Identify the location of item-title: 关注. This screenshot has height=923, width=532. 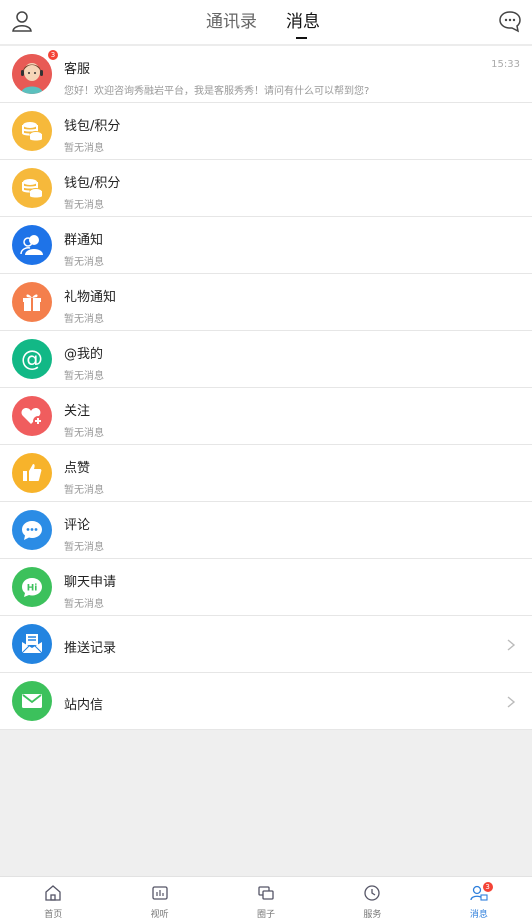
(77, 411).